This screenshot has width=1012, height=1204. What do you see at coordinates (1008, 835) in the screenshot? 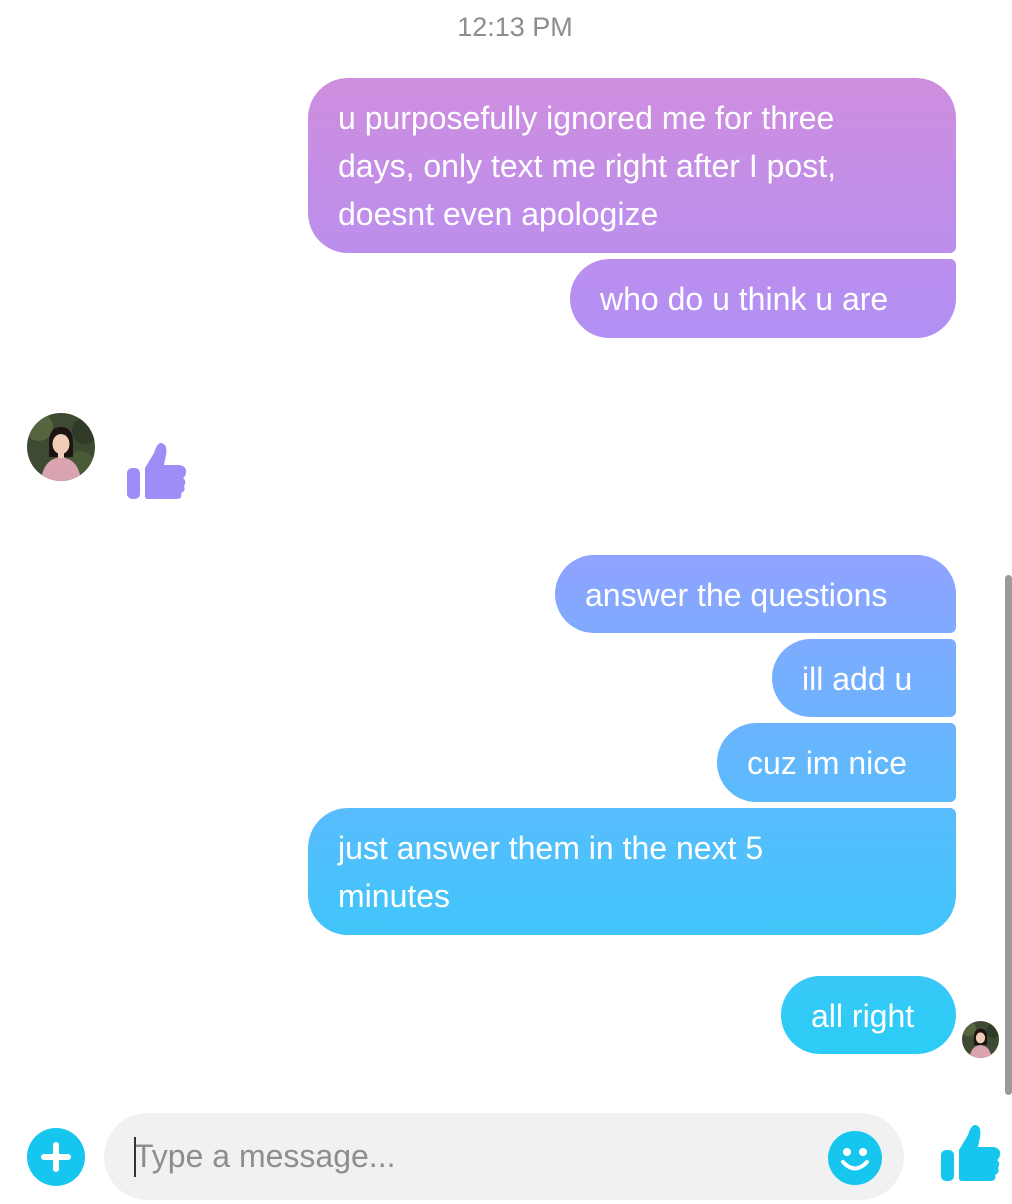
I see `scrollbar-thumb` at bounding box center [1008, 835].